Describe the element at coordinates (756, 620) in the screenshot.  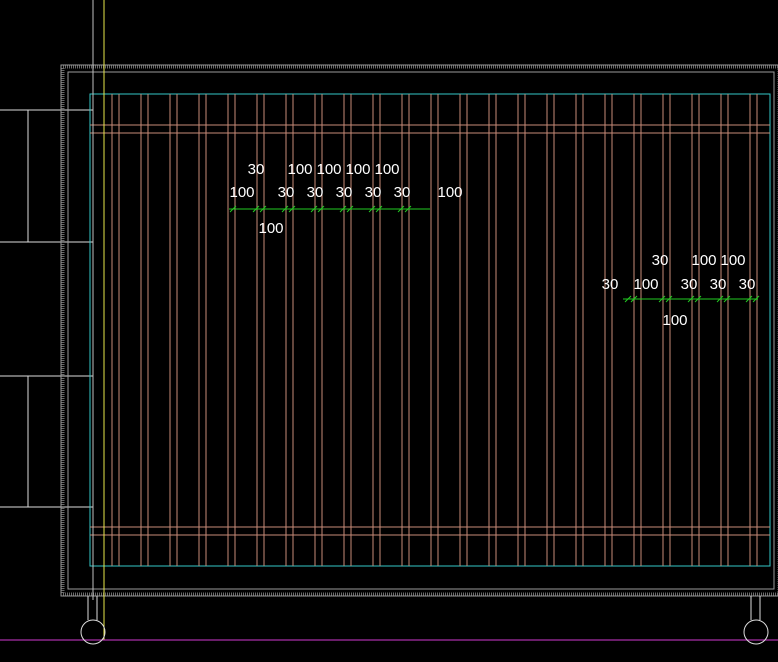
I see `support-right` at that location.